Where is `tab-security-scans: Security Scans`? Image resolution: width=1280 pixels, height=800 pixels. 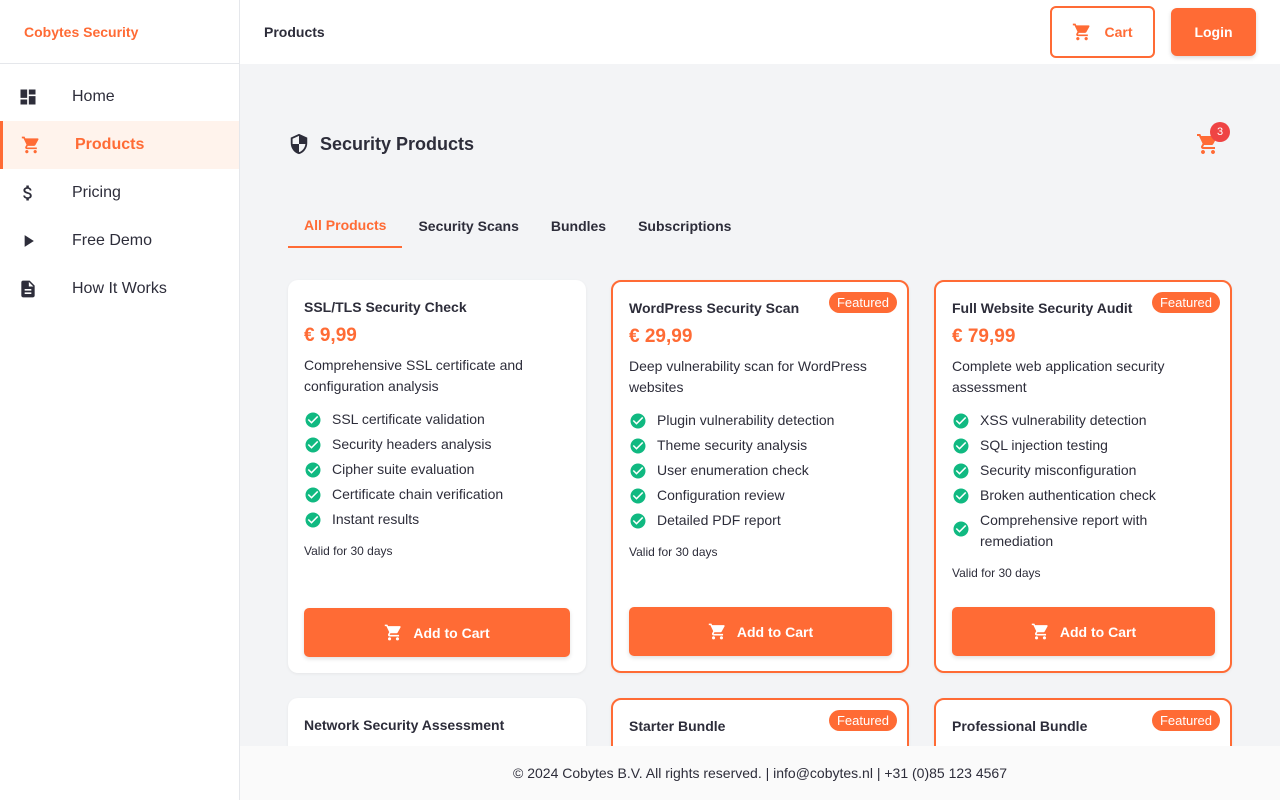
tab-security-scans: Security Scans is located at coordinates (468, 226).